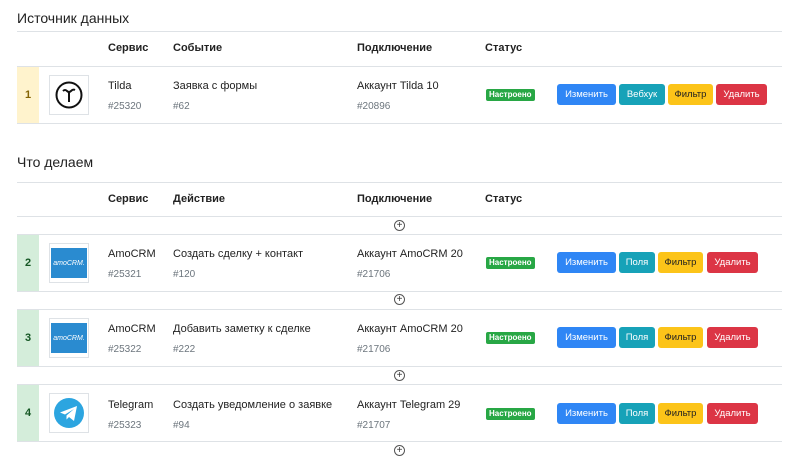 The height and width of the screenshot is (458, 800). What do you see at coordinates (120, 86) in the screenshot?
I see `service-name: Tilda` at bounding box center [120, 86].